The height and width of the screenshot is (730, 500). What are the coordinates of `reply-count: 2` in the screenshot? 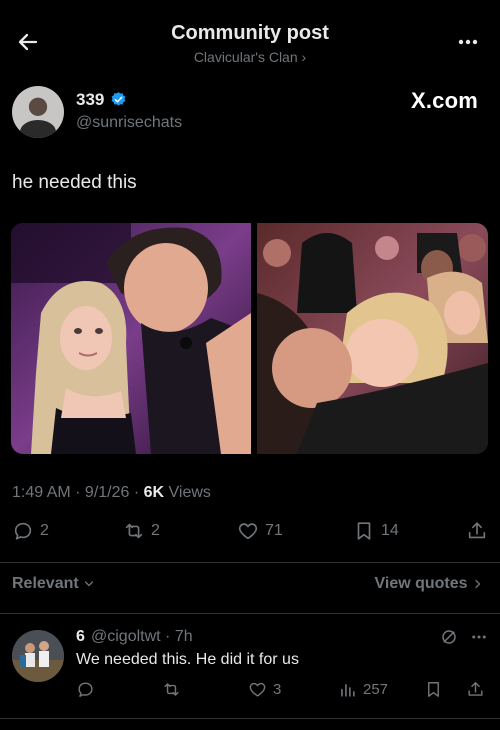 It's located at (44, 530).